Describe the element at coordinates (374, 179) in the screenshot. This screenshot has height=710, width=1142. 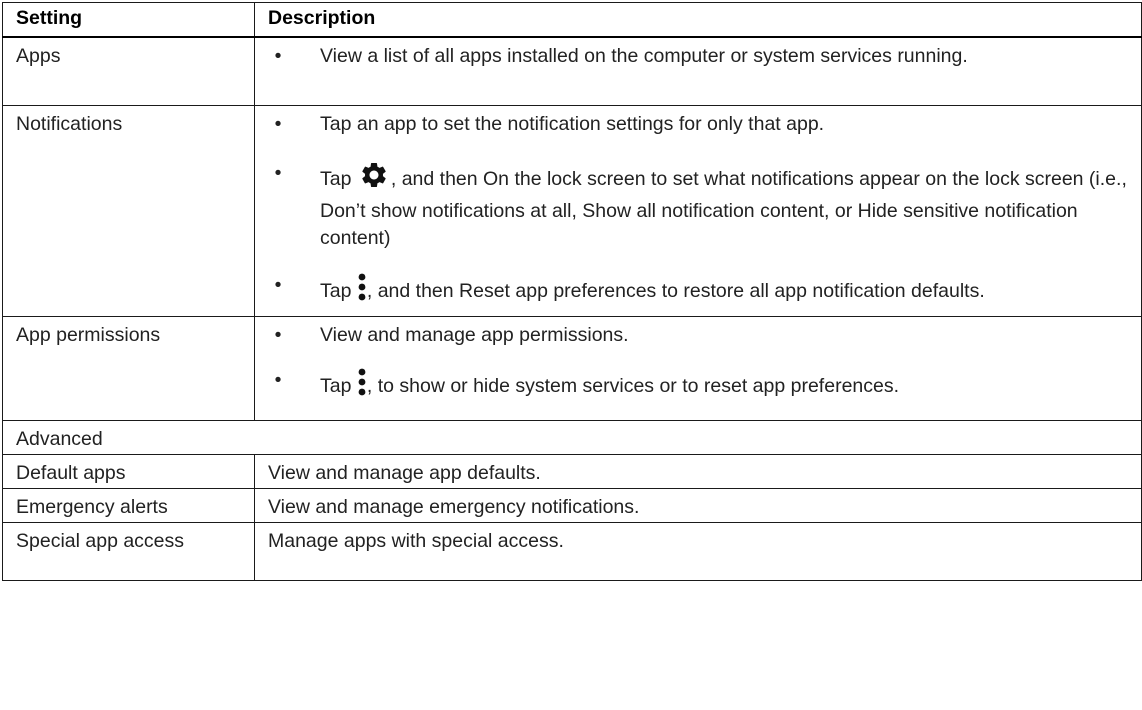
I see `gear-icon` at that location.